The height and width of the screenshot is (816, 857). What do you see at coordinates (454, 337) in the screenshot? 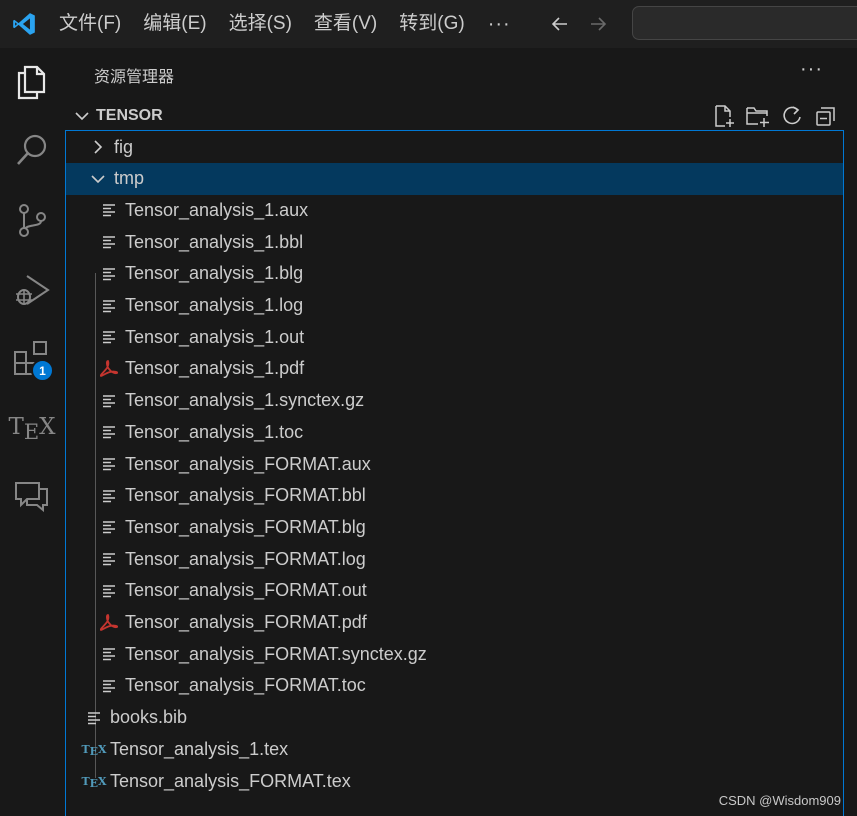
I see `tree-file-row: Tensor_analysis_1.out` at bounding box center [454, 337].